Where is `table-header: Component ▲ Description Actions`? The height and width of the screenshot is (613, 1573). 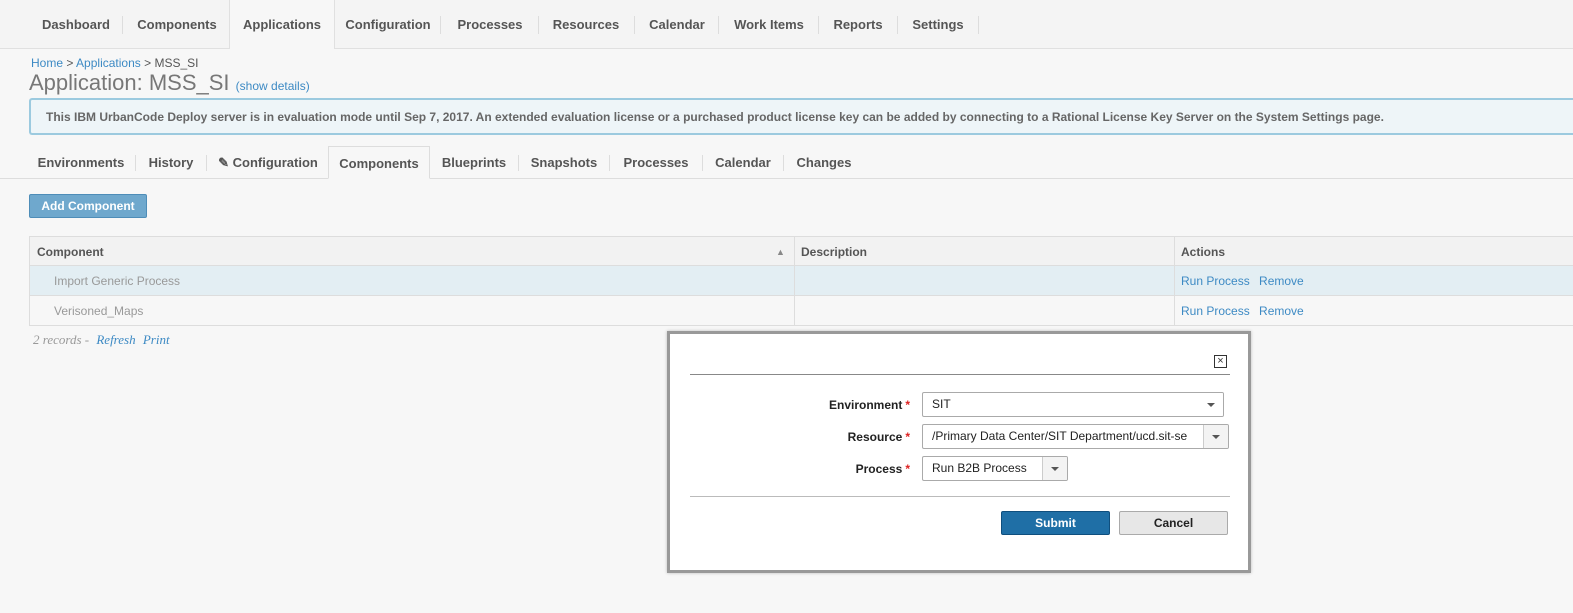 table-header: Component ▲ Description Actions is located at coordinates (801, 251).